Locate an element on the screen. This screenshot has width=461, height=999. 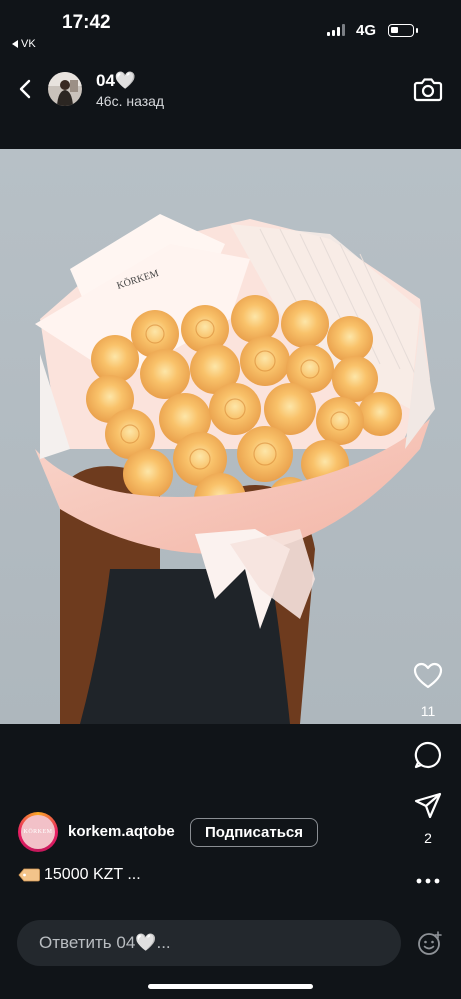
status-time: 17:42 is located at coordinates (86, 22).